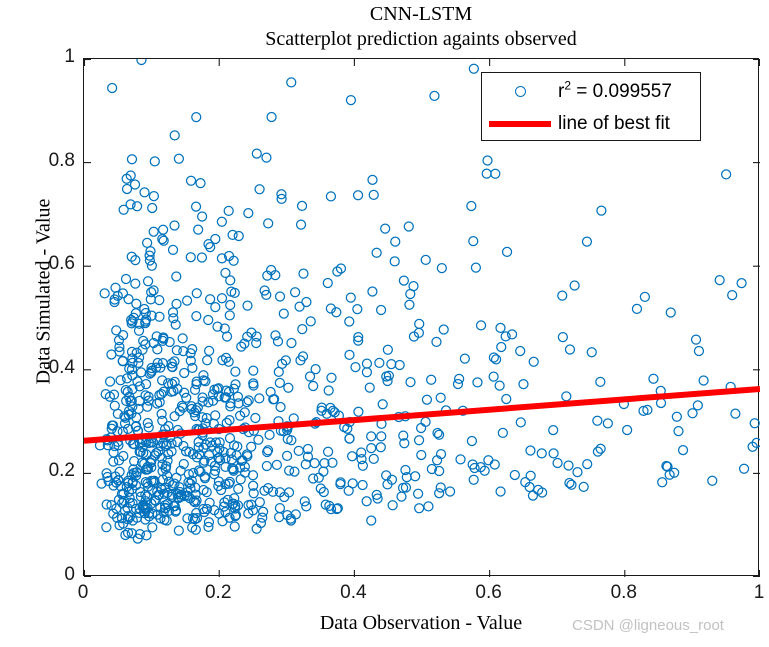 Image resolution: width=769 pixels, height=647 pixels. What do you see at coordinates (421, 39) in the screenshot?
I see `chart-subtitle: Scatterplot prediction againts observed` at bounding box center [421, 39].